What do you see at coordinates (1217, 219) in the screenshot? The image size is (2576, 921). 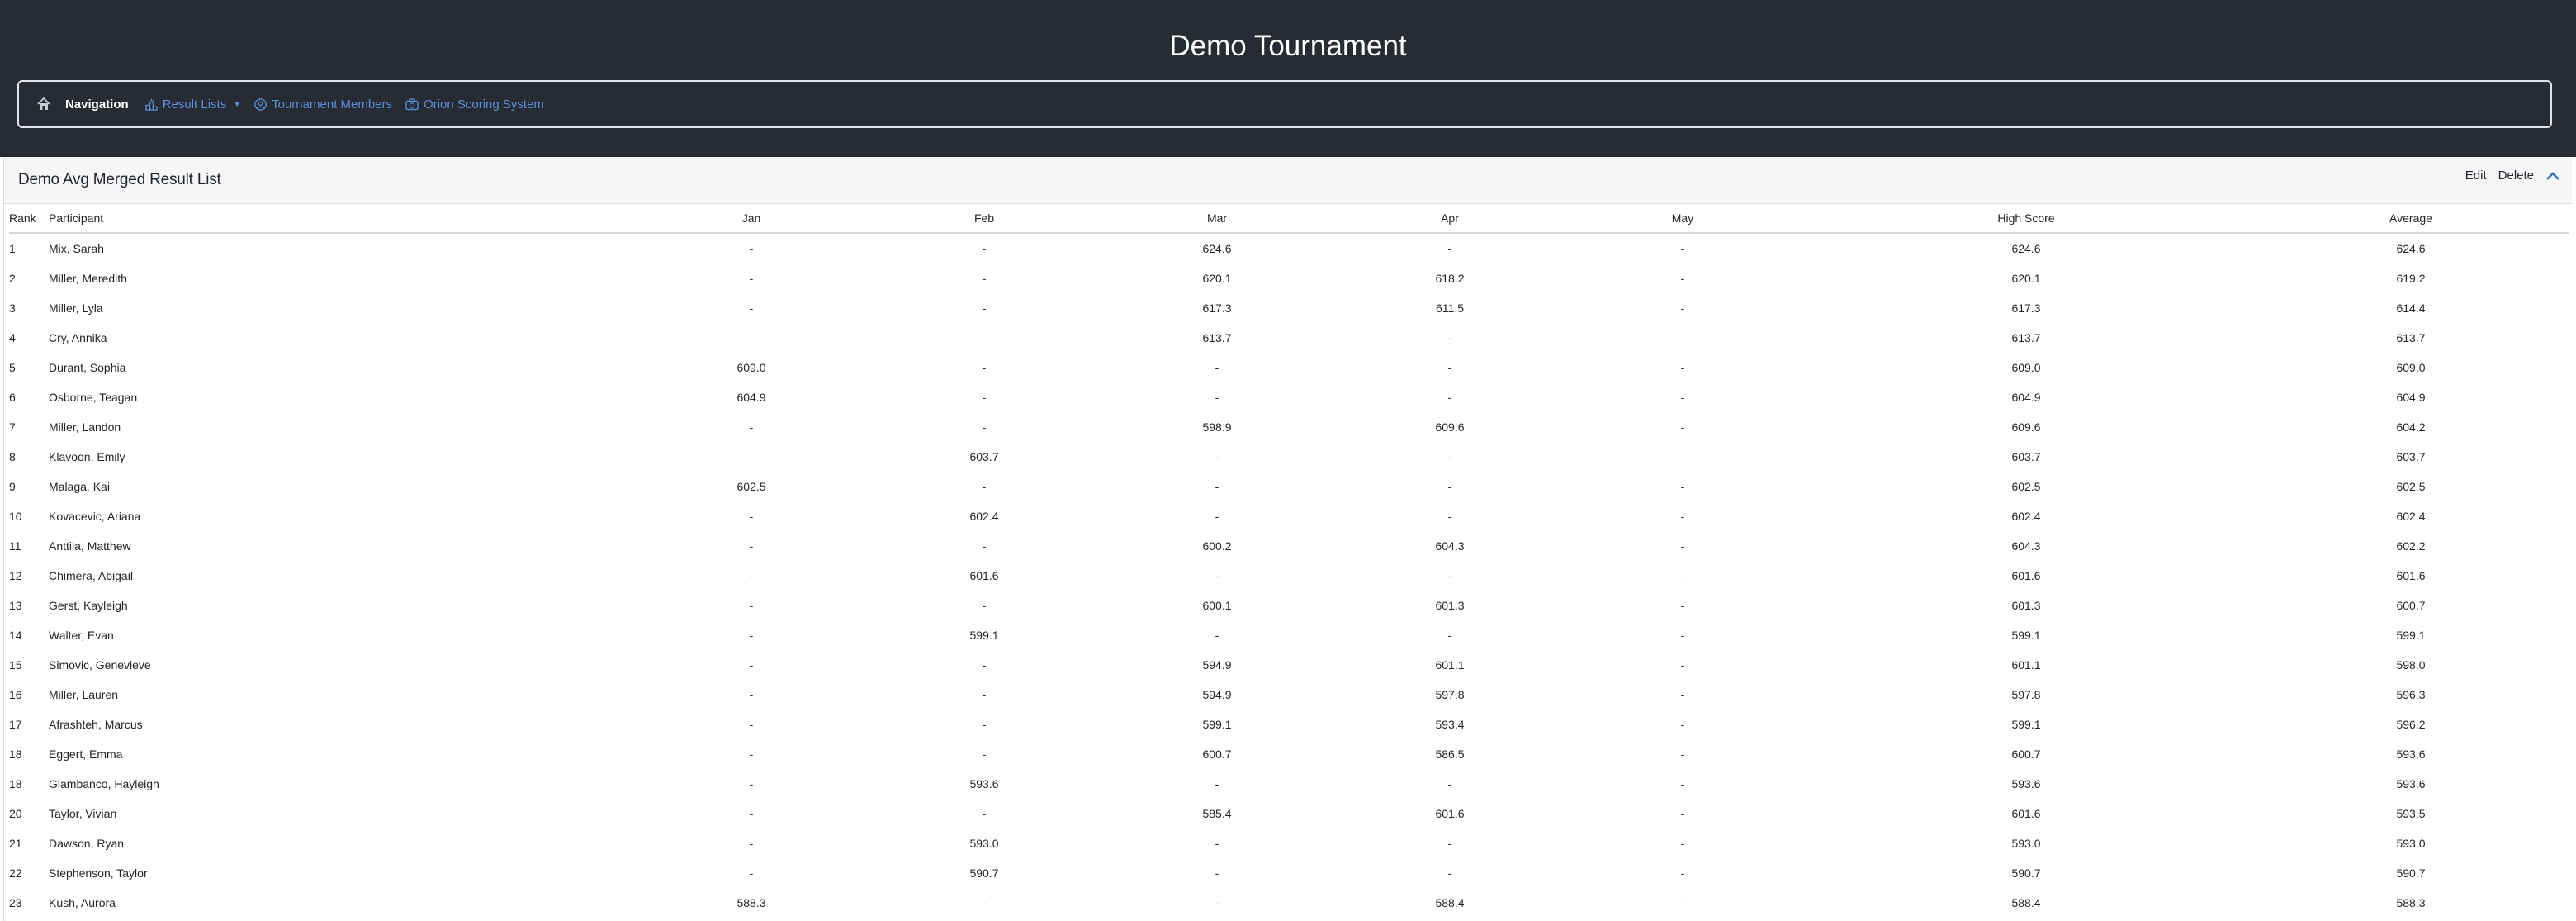 I see `column-header-mar: Mar` at bounding box center [1217, 219].